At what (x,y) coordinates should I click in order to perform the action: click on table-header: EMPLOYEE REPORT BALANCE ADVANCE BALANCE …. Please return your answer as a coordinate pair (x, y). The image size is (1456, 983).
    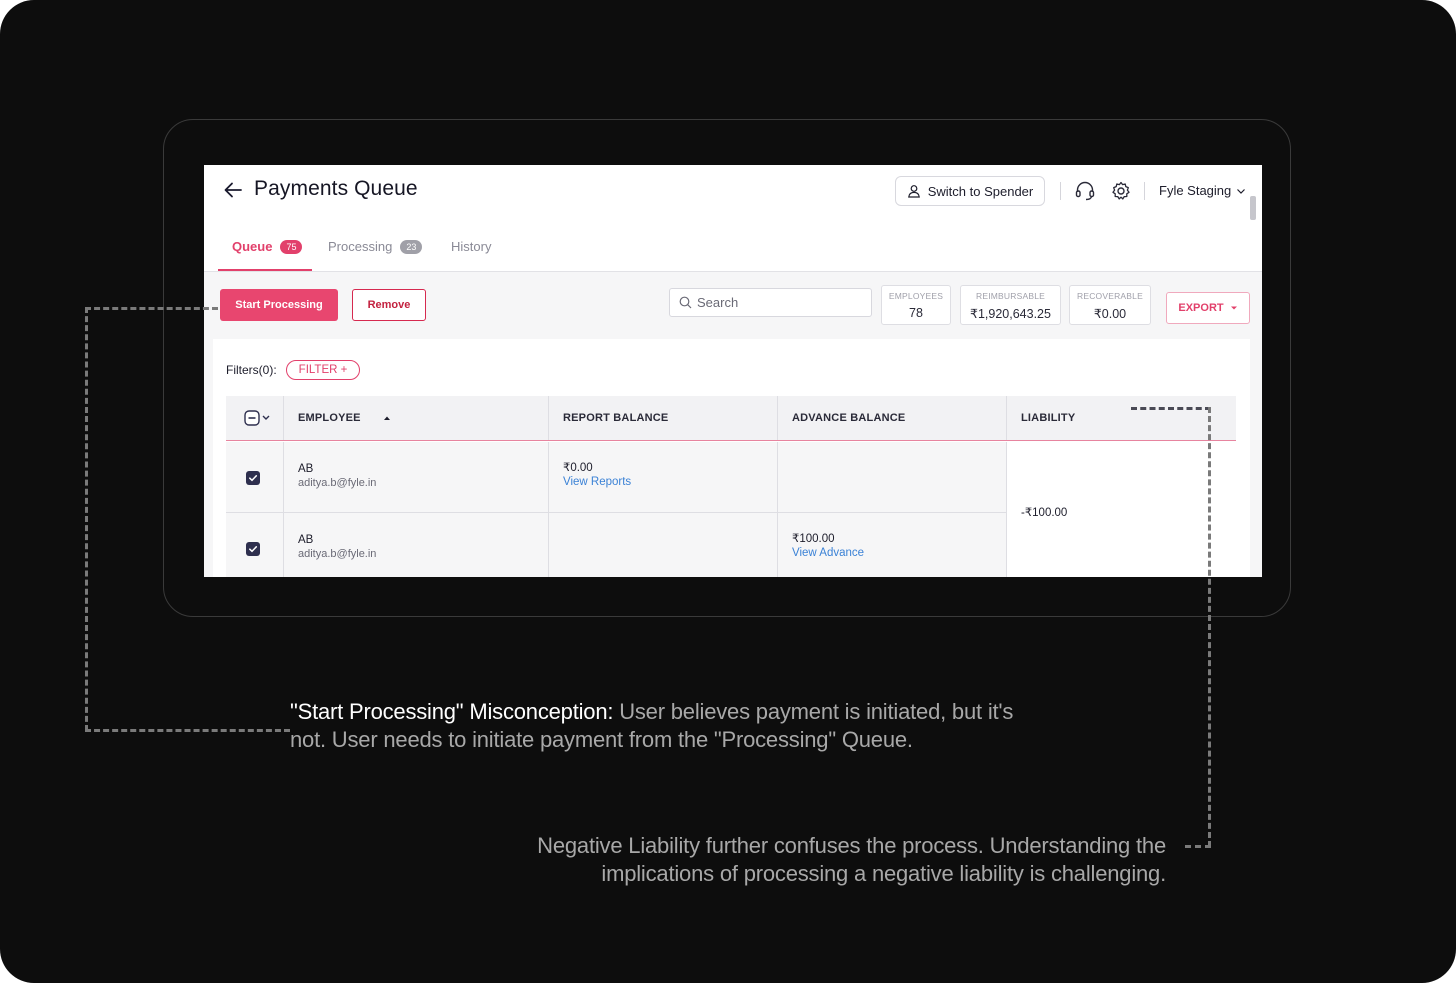
    Looking at the image, I should click on (731, 418).